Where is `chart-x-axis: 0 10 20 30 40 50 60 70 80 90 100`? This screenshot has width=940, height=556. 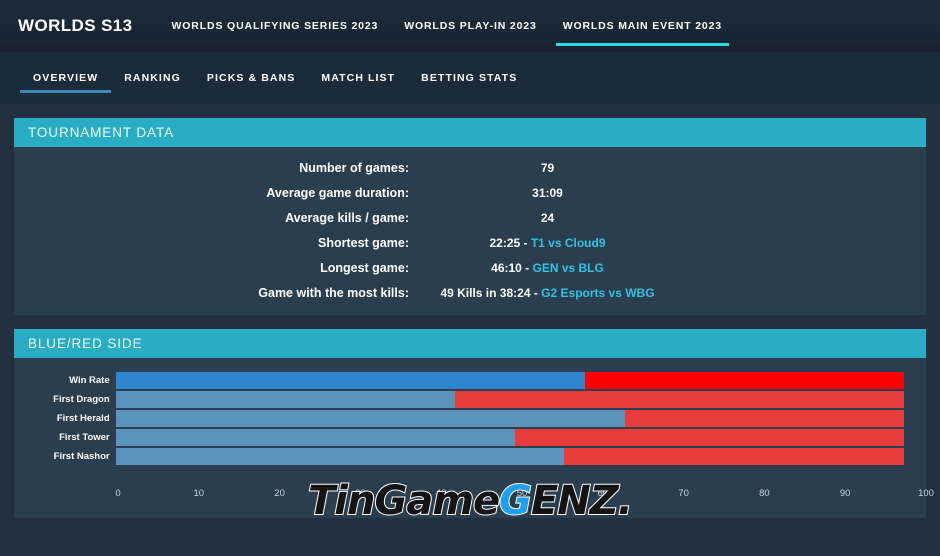
chart-x-axis: 0 10 20 30 40 50 60 70 80 90 100 is located at coordinates (474, 496).